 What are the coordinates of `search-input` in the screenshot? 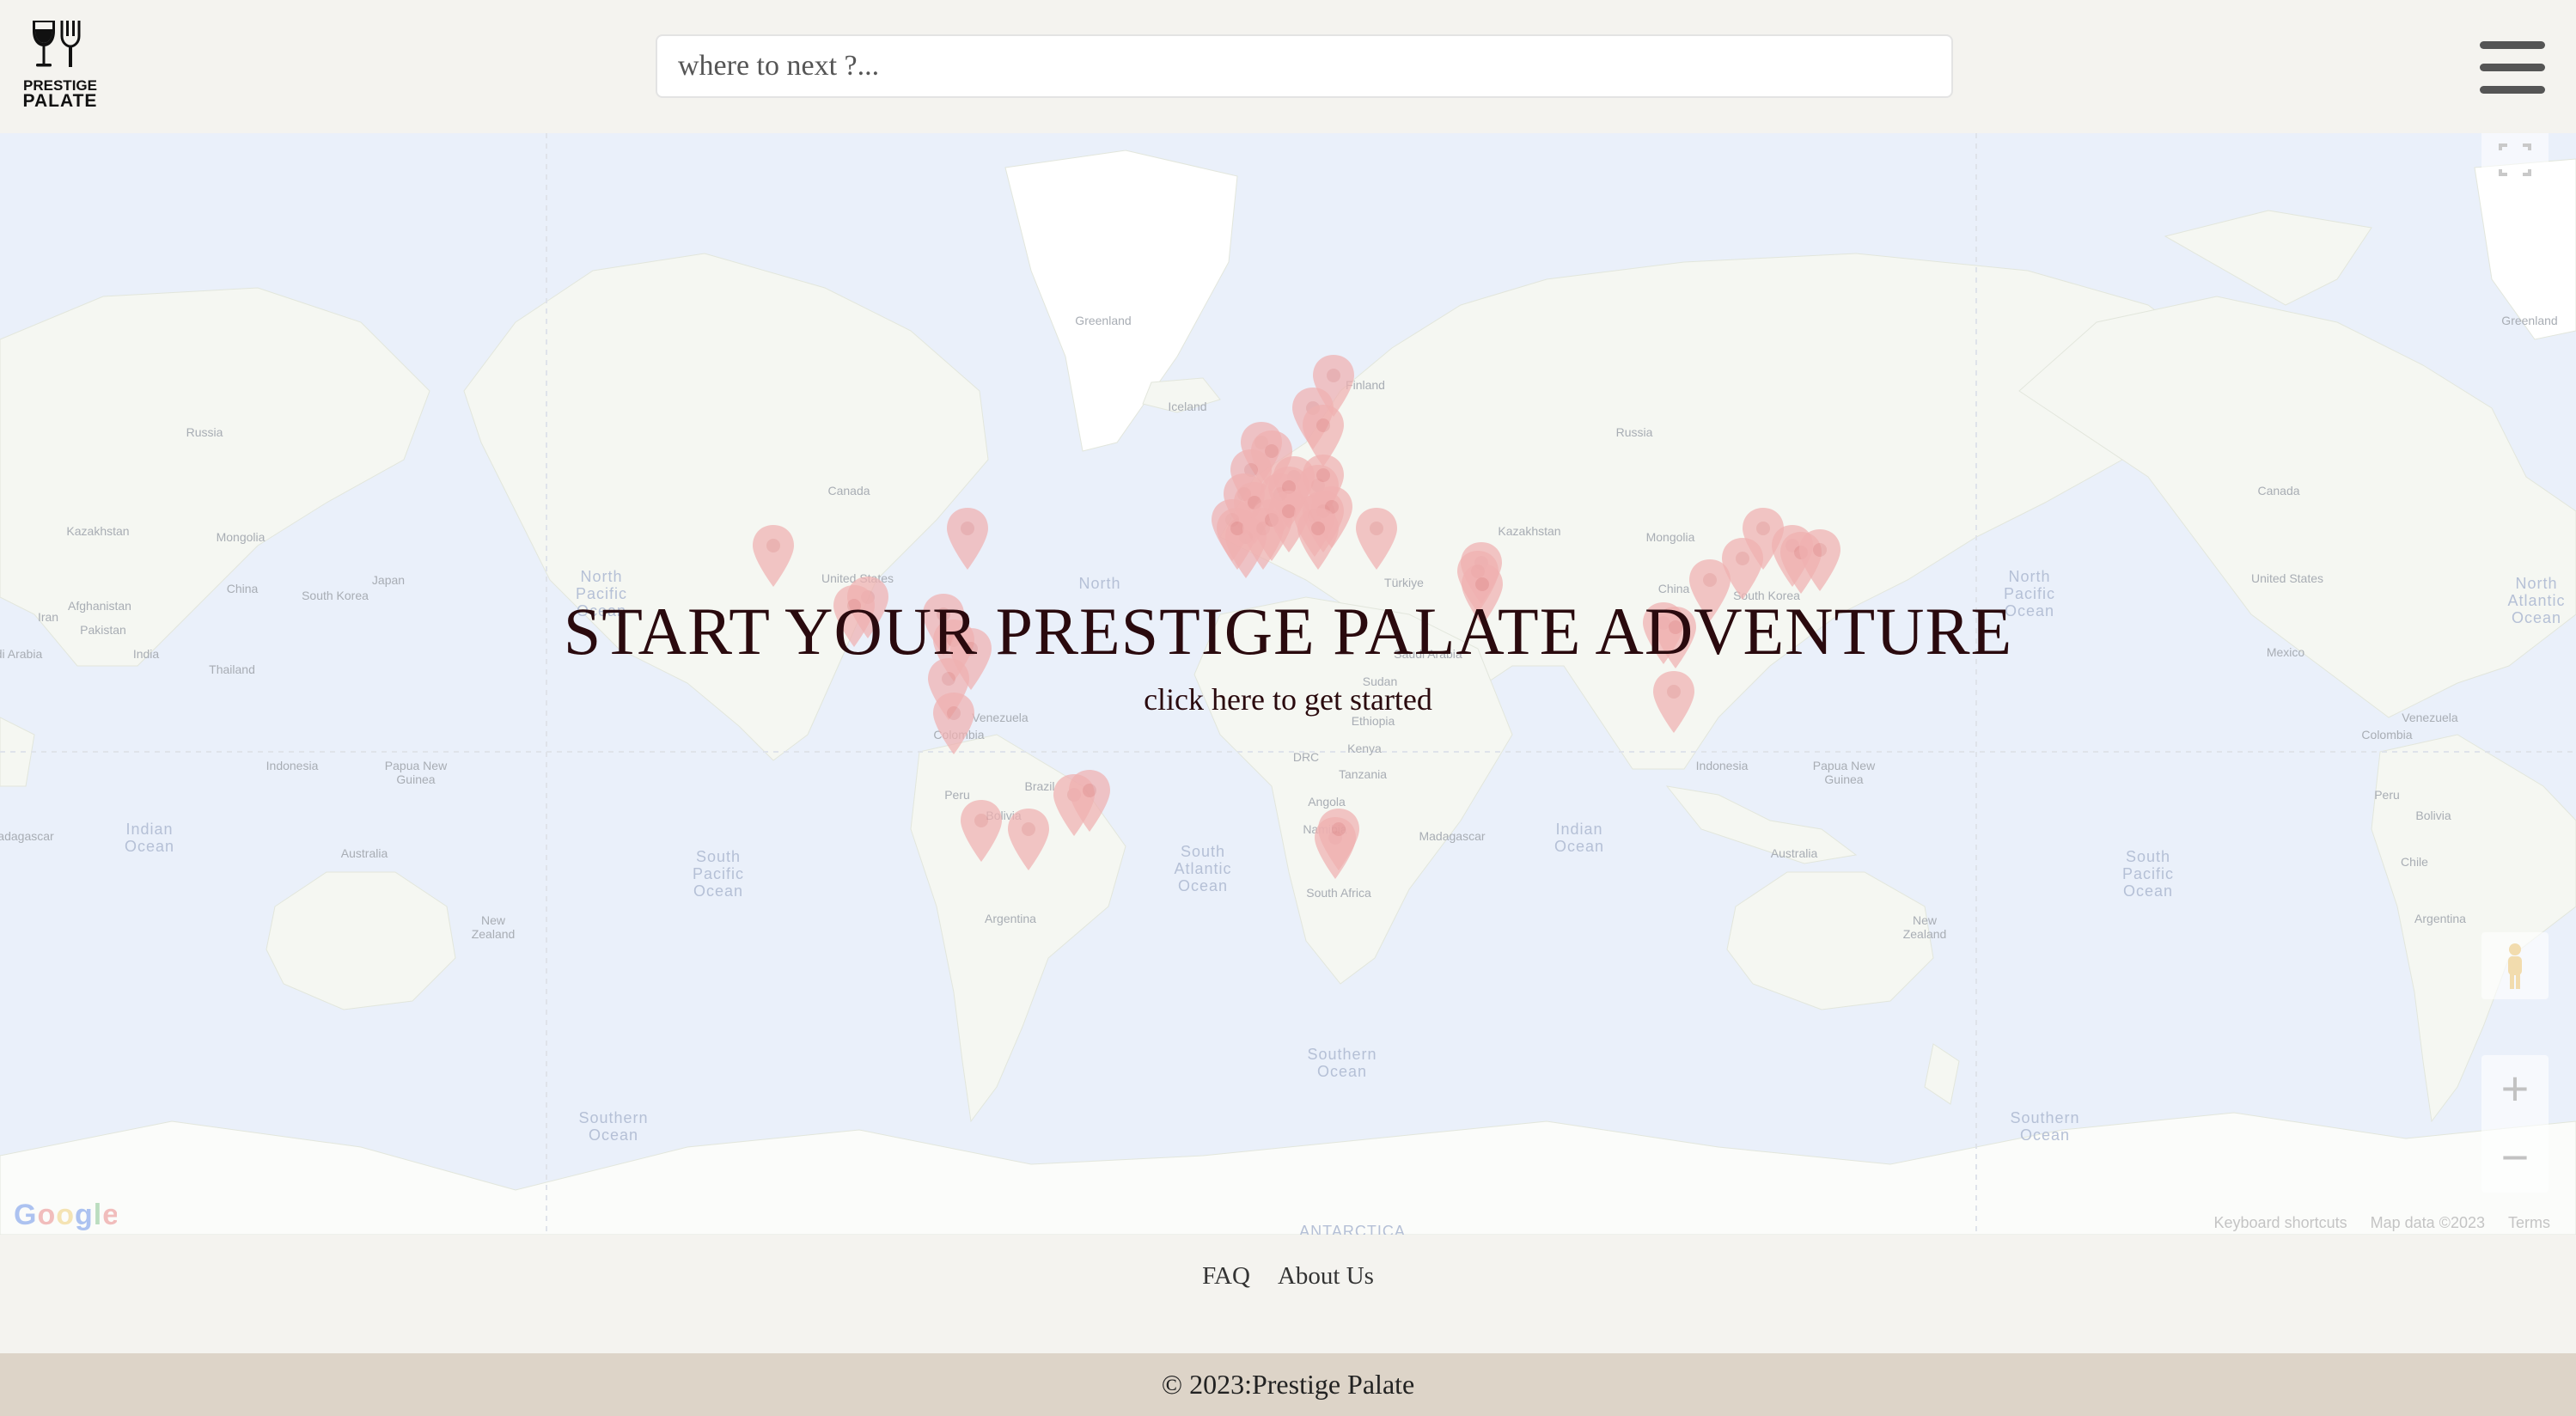 It's located at (1304, 66).